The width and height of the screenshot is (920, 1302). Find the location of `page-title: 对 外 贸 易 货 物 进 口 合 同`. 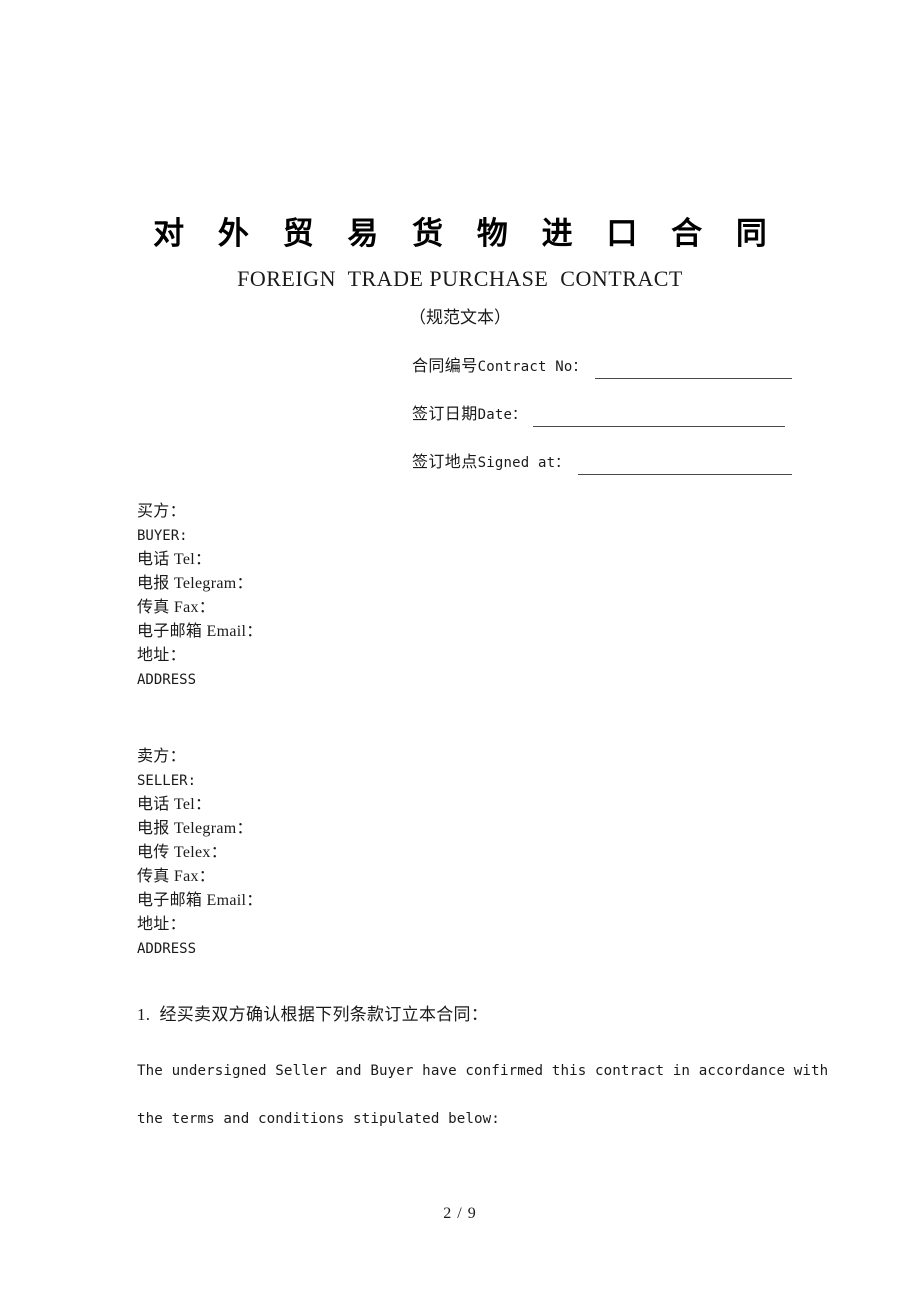

page-title: 对 外 贸 易 货 物 进 口 合 同 is located at coordinates (466, 233).